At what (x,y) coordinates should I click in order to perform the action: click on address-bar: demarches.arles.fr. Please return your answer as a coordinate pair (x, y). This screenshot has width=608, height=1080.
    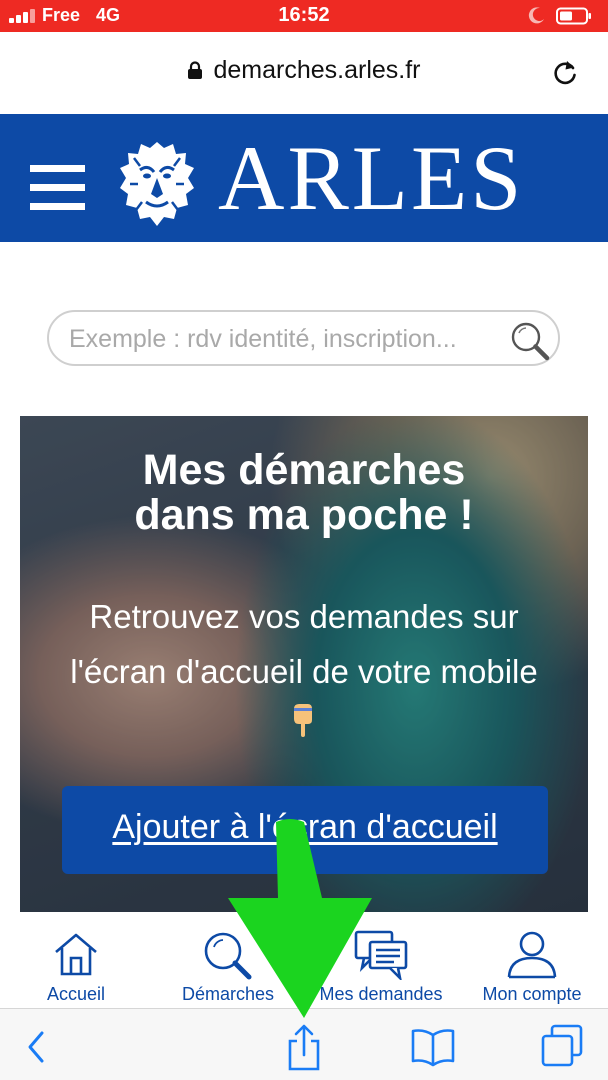
    Looking at the image, I should click on (304, 73).